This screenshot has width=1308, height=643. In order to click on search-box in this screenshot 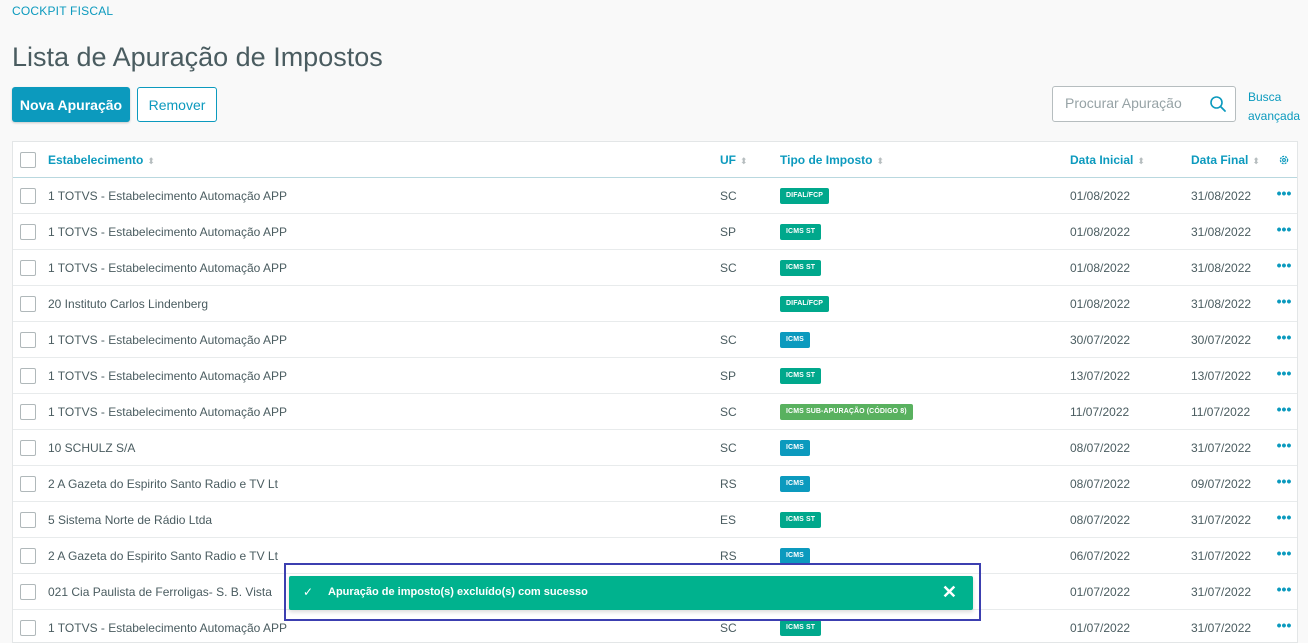, I will do `click(1144, 104)`.